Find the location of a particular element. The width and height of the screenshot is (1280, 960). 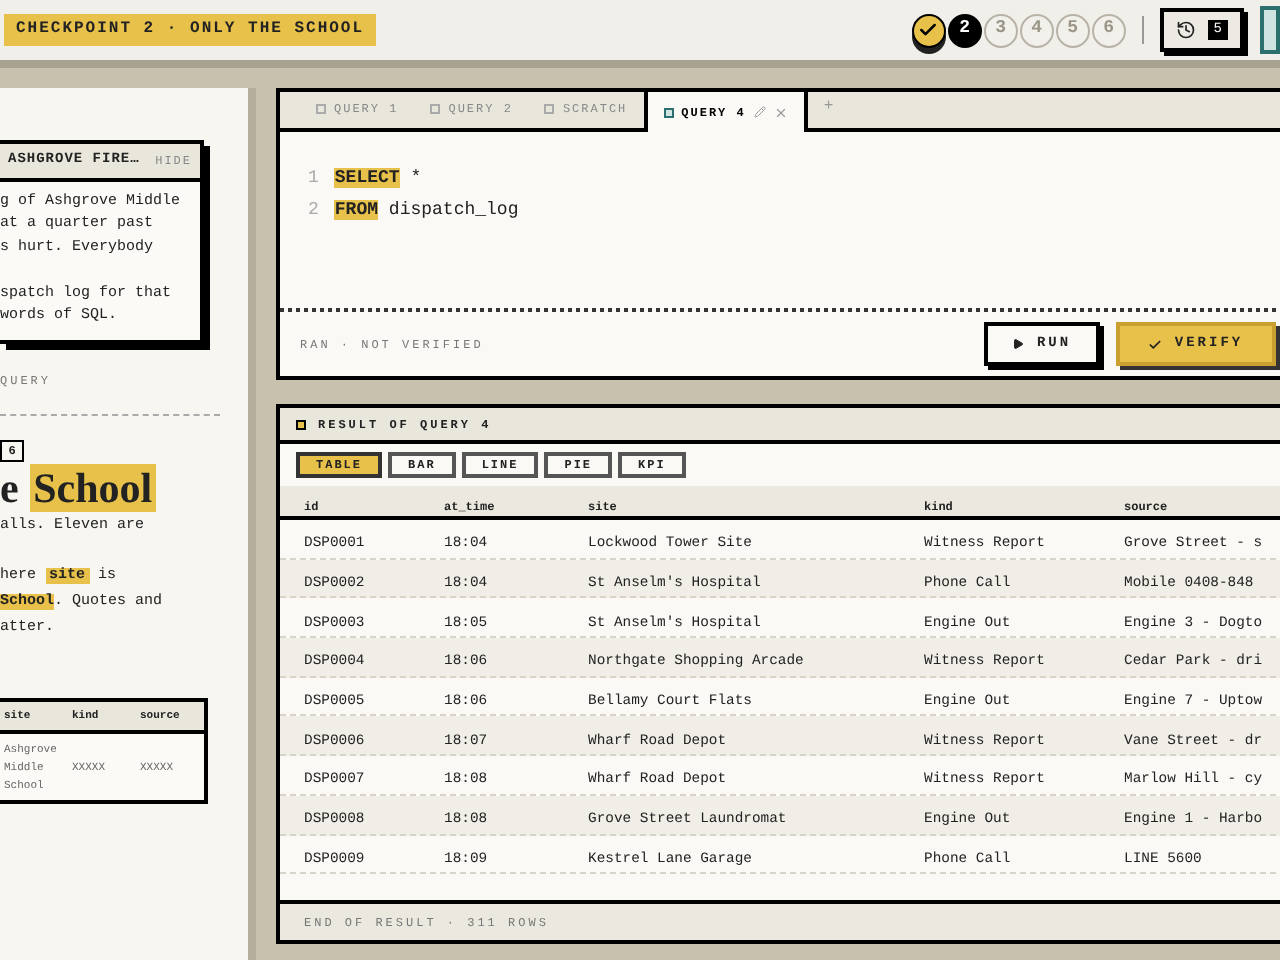

edit-icon is located at coordinates (759, 112).